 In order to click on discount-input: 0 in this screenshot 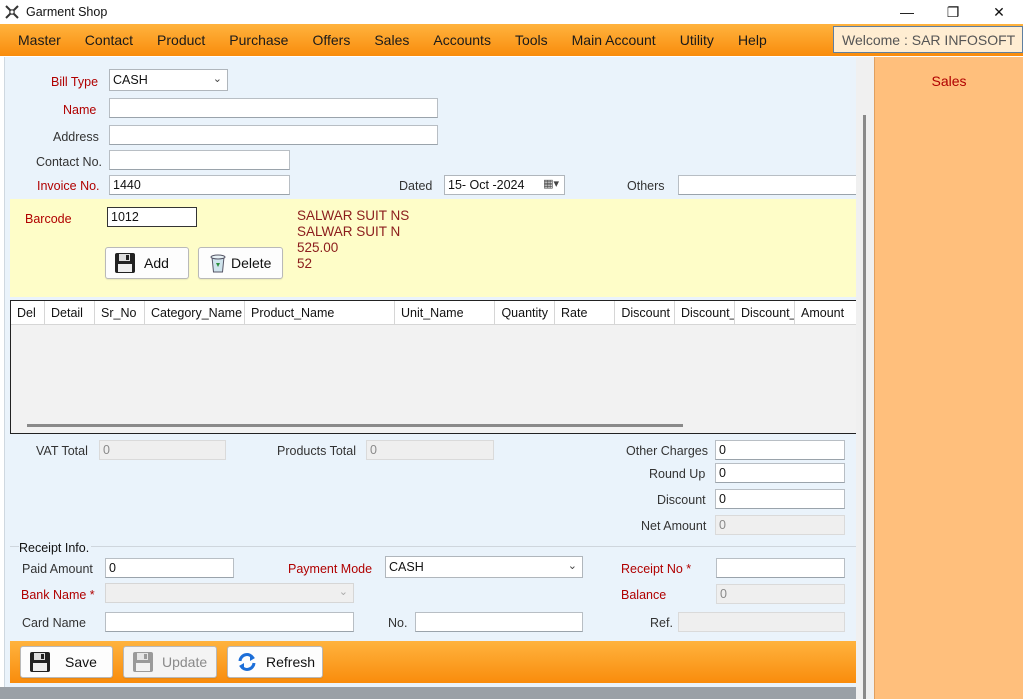, I will do `click(780, 499)`.